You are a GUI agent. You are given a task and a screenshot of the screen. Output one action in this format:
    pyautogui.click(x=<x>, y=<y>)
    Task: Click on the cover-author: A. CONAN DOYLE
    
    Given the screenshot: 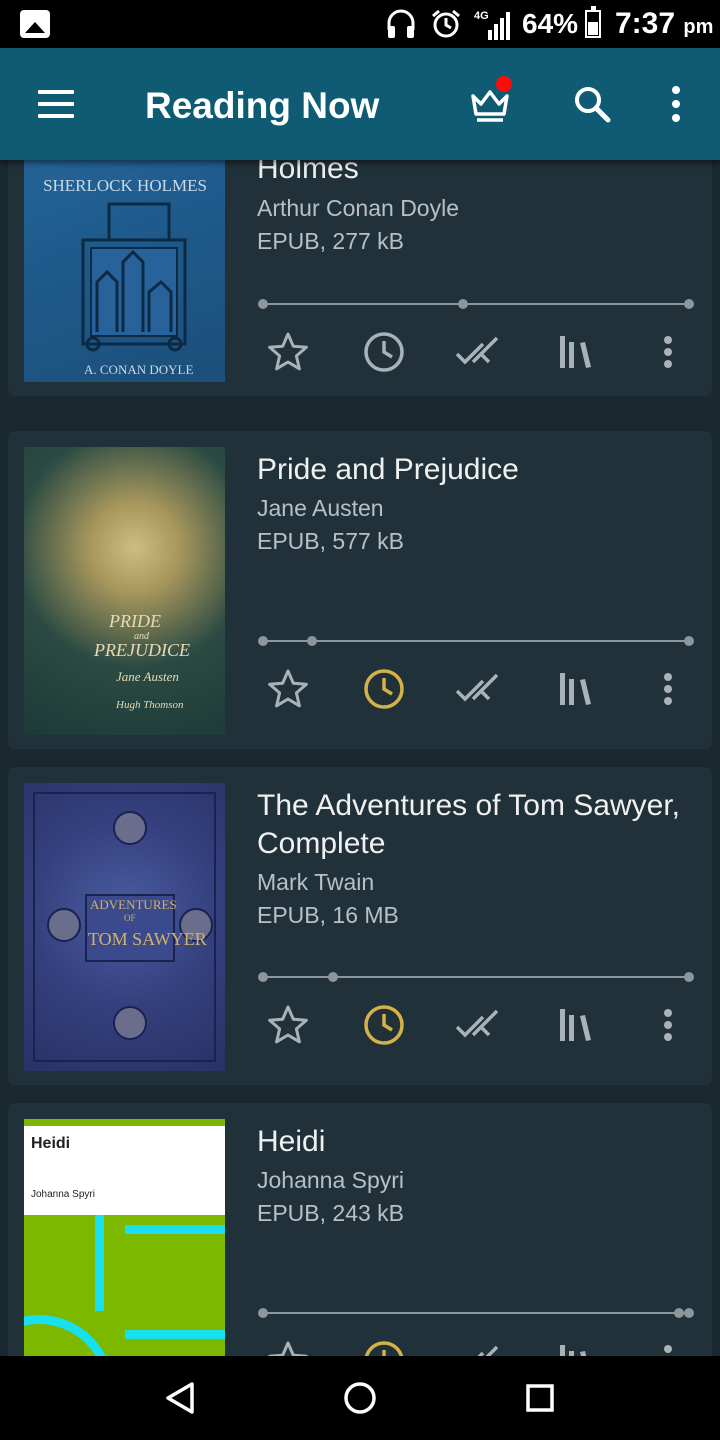 What is the action you would take?
    pyautogui.click(x=139, y=369)
    